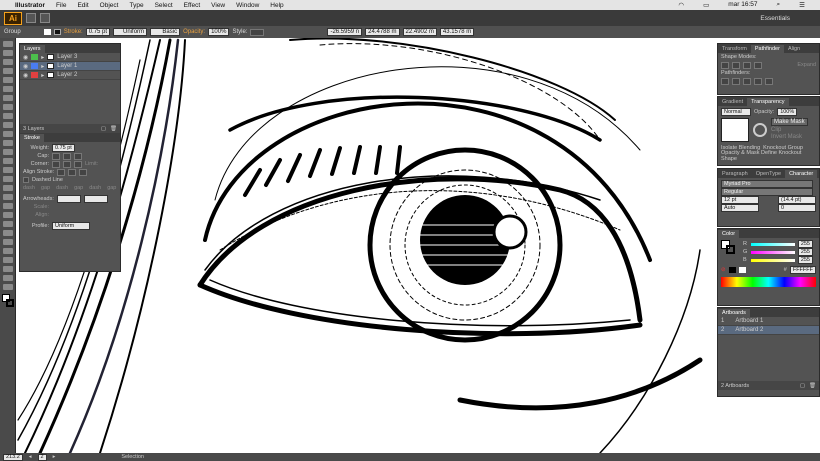  What do you see at coordinates (194, 32) in the screenshot?
I see `opacity-link: Opacity:` at bounding box center [194, 32].